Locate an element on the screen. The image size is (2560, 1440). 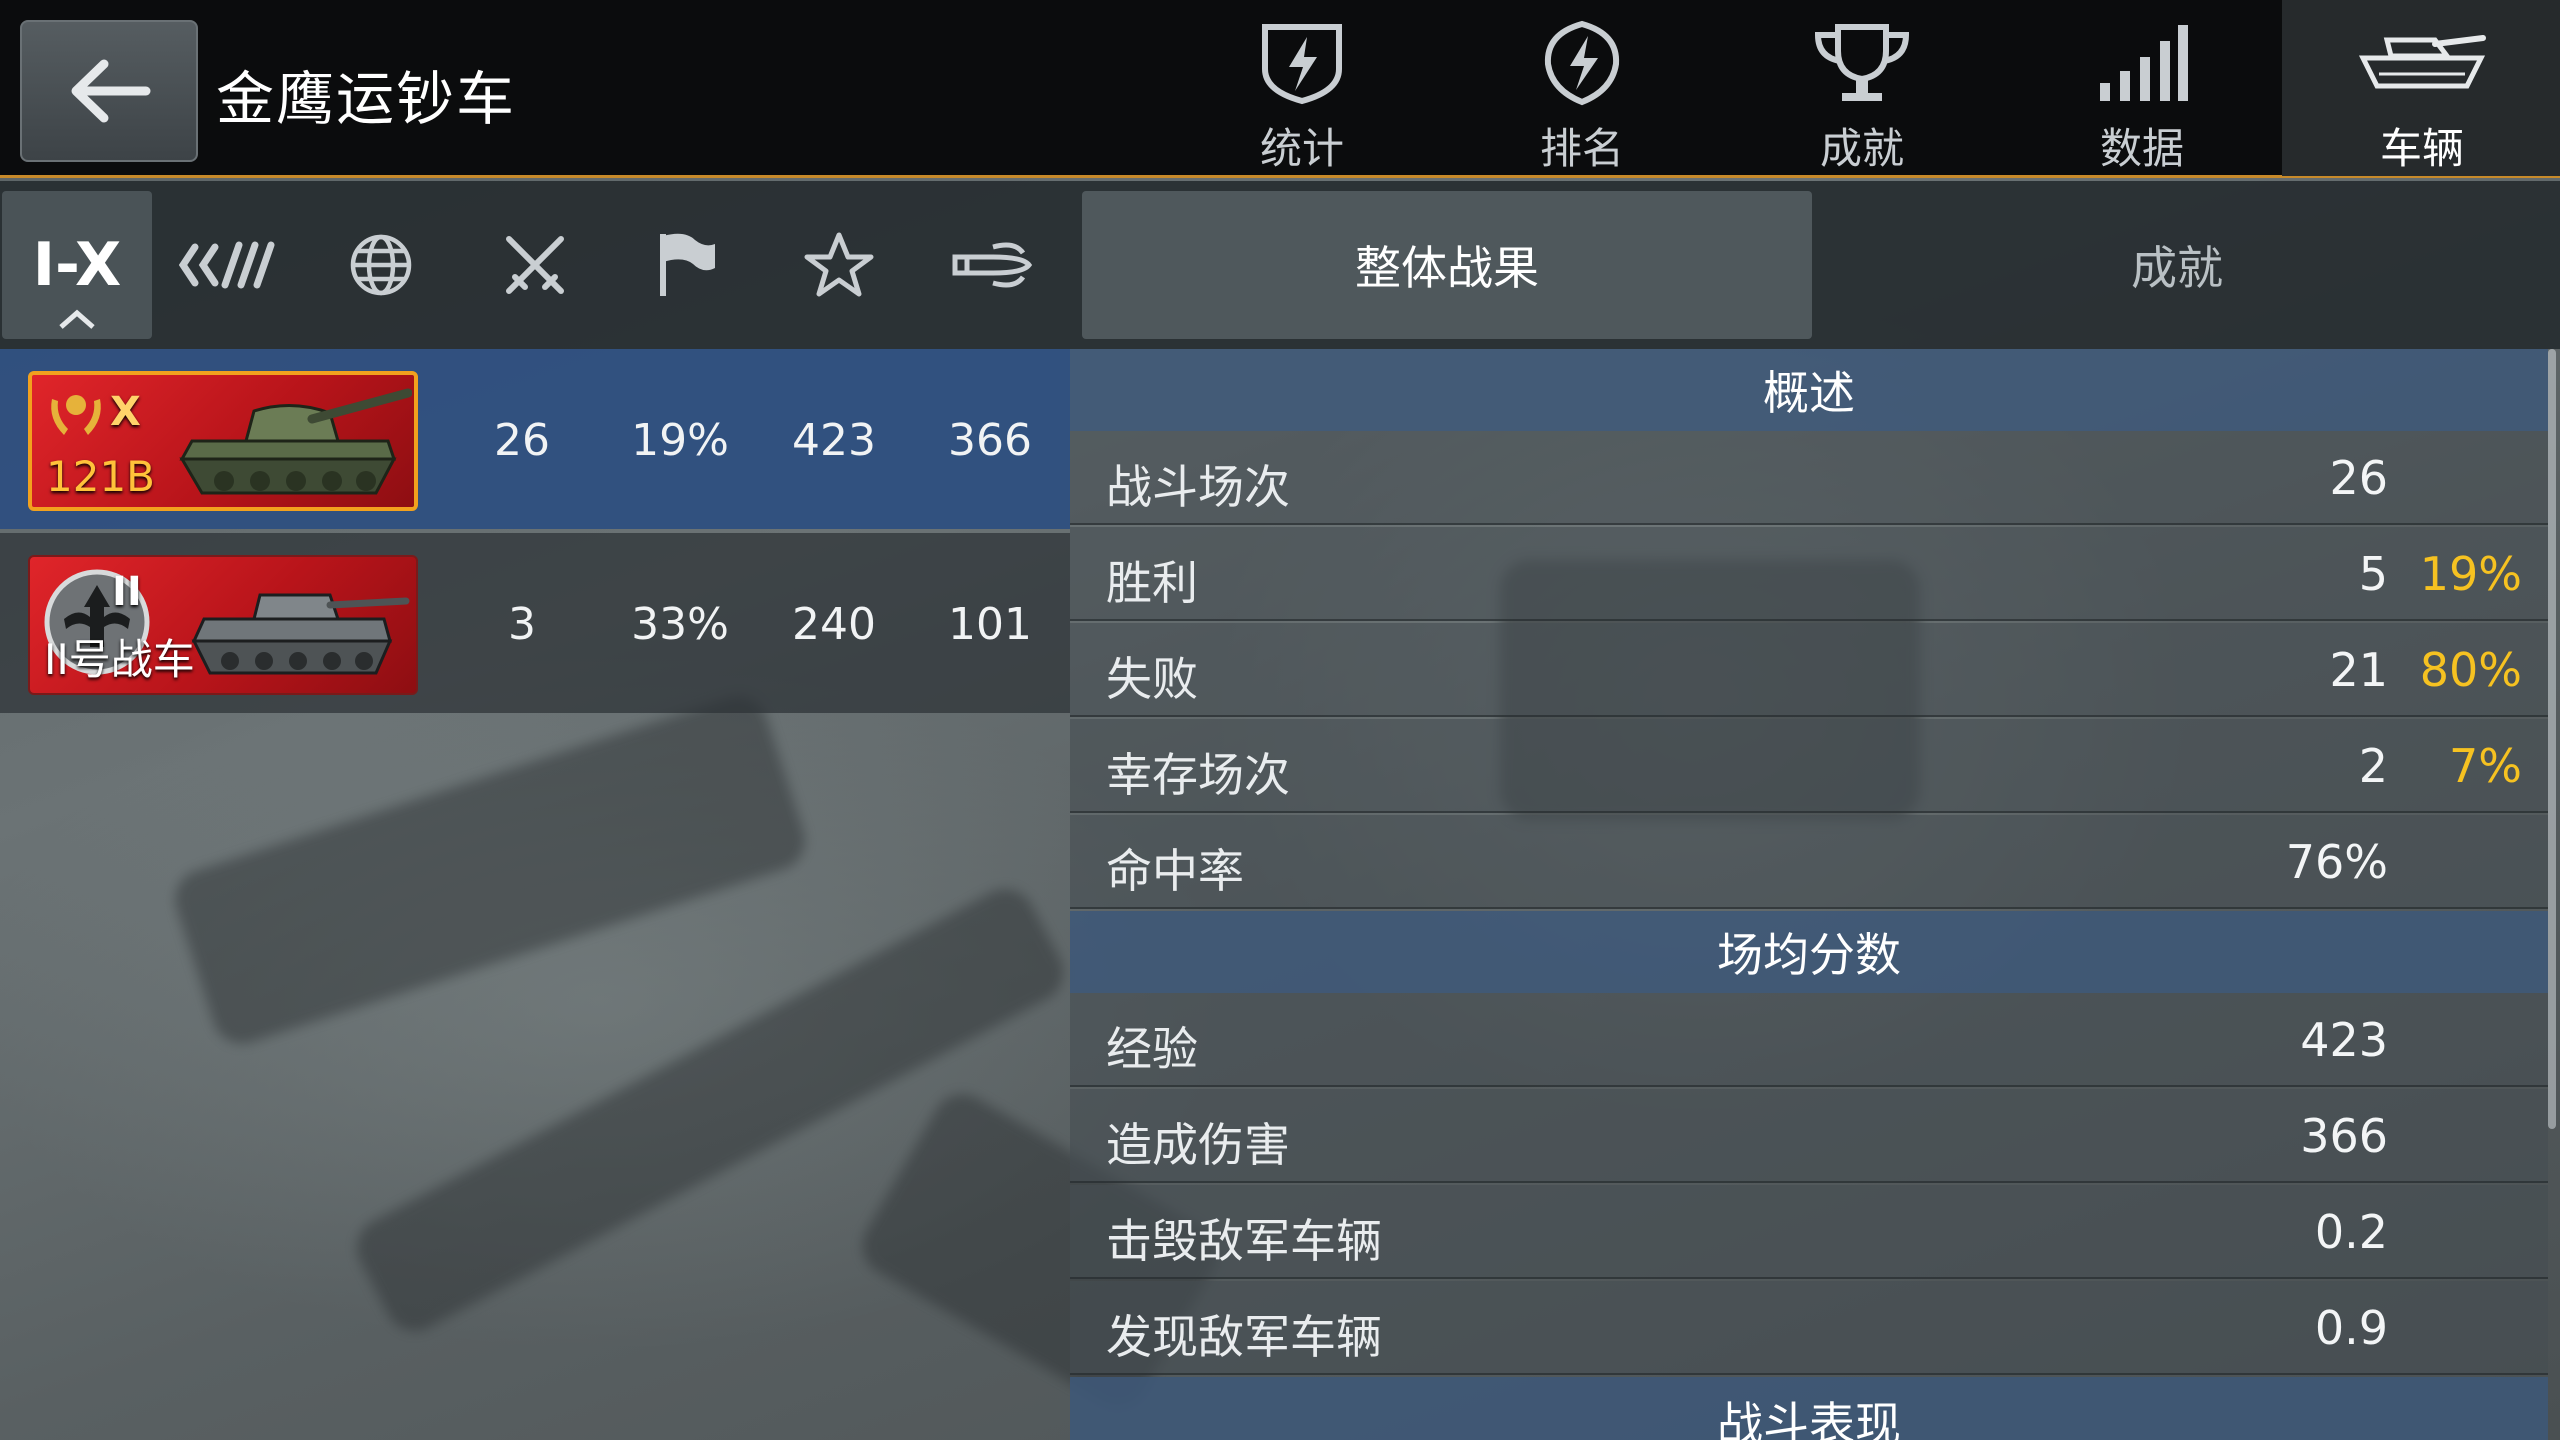
battle-type-filter is located at coordinates (535, 265).